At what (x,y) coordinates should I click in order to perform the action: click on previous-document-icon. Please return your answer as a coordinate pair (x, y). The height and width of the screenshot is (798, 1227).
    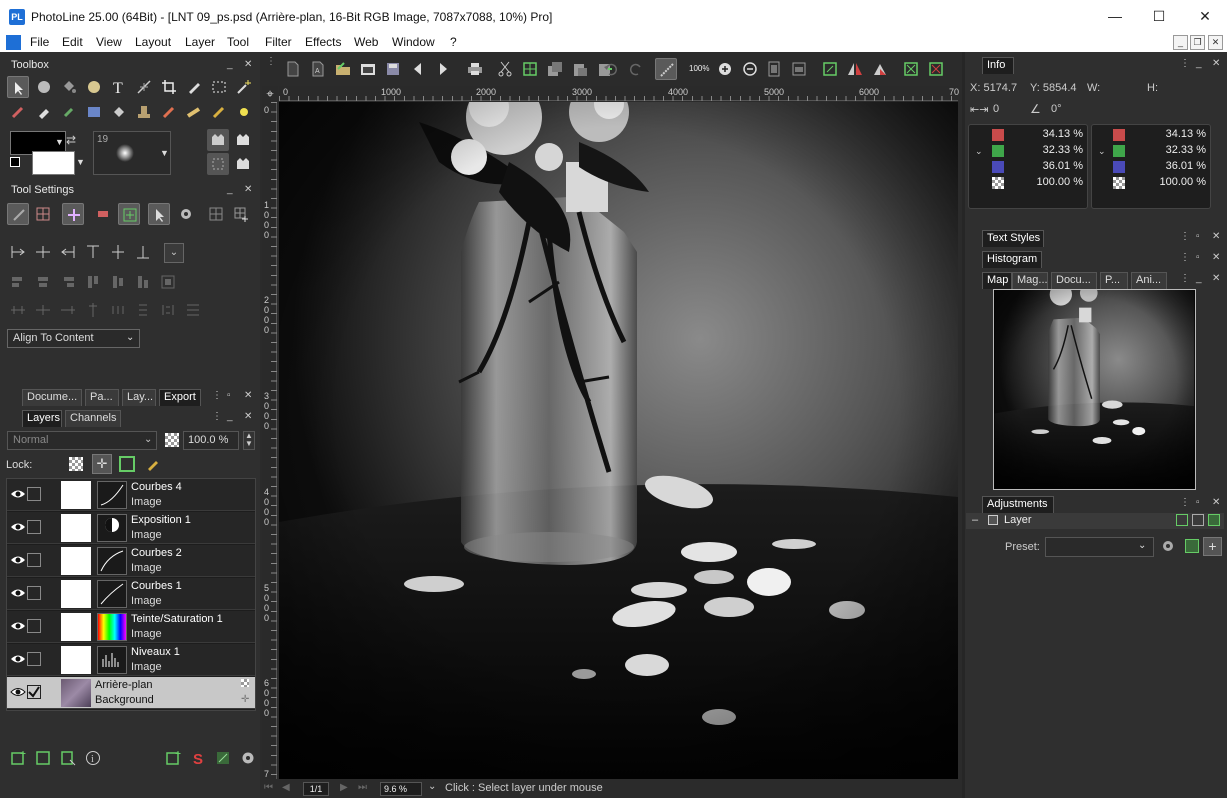
    Looking at the image, I should click on (418, 69).